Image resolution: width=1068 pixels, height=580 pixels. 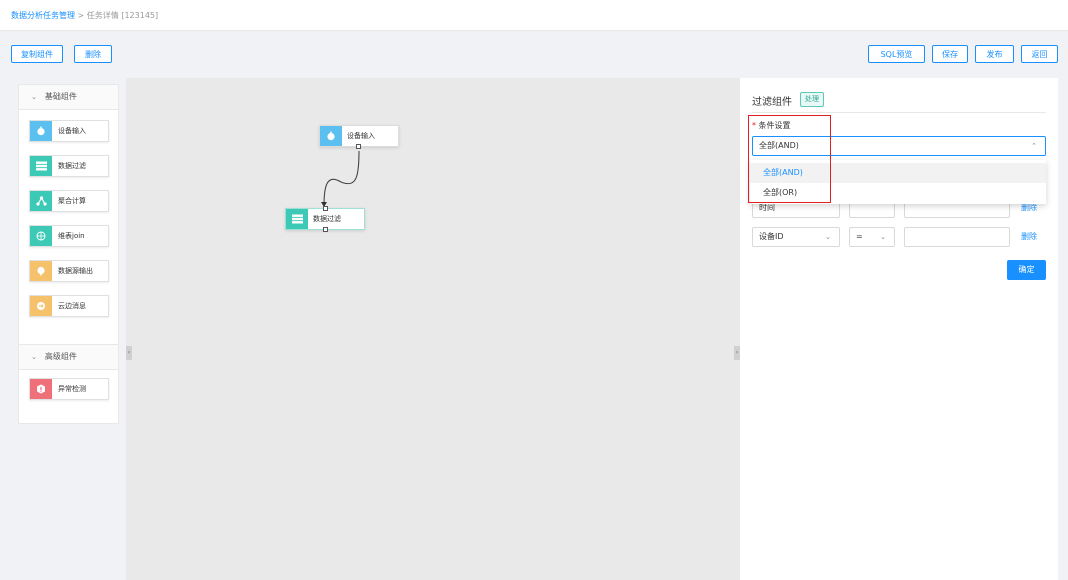 What do you see at coordinates (72, 201) in the screenshot?
I see `palette-item-label: 聚合计算` at bounding box center [72, 201].